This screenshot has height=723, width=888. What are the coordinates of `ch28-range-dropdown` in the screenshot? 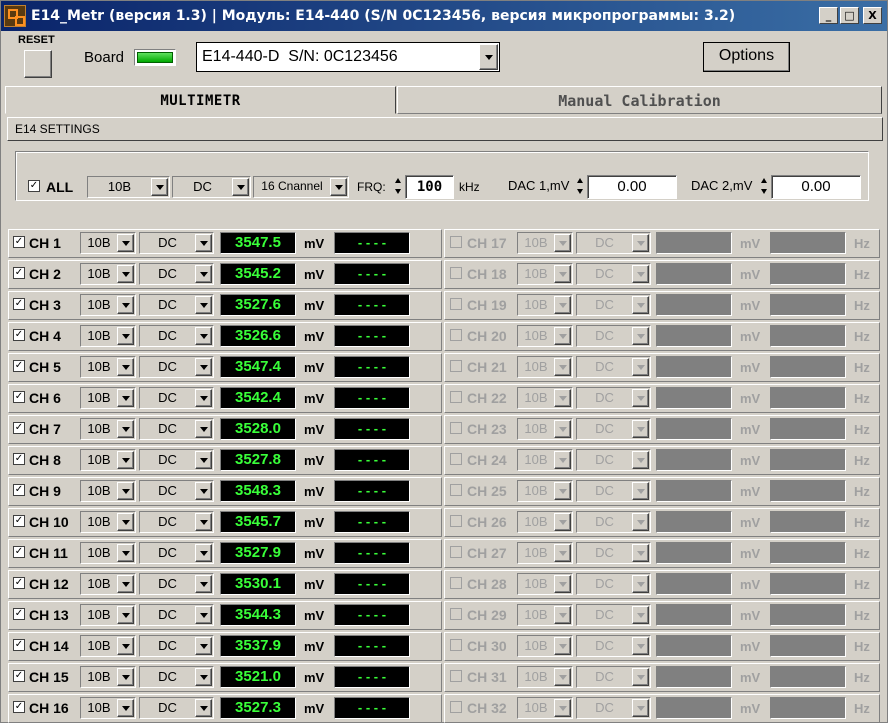 It's located at (562, 584).